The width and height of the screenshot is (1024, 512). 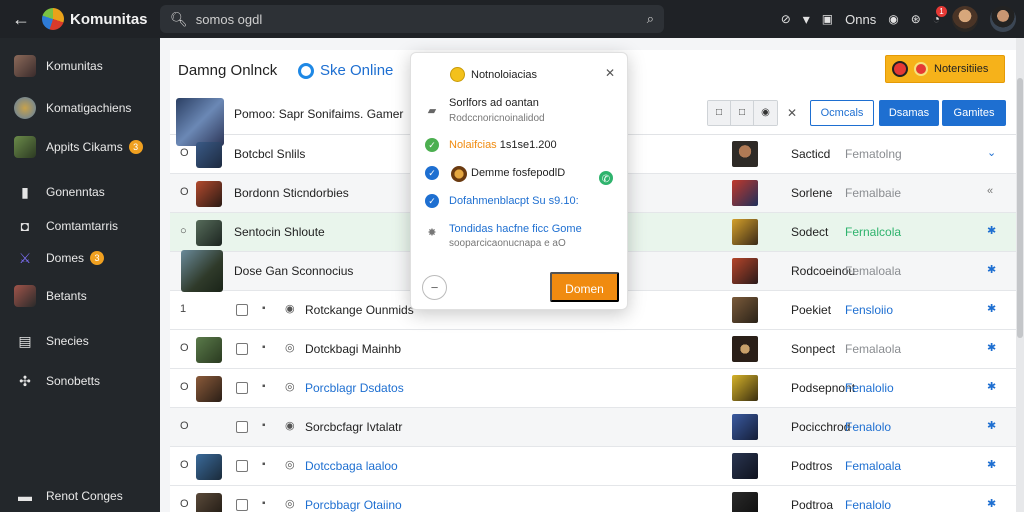 What do you see at coordinates (719, 113) in the screenshot?
I see `view-grid-icon: □` at bounding box center [719, 113].